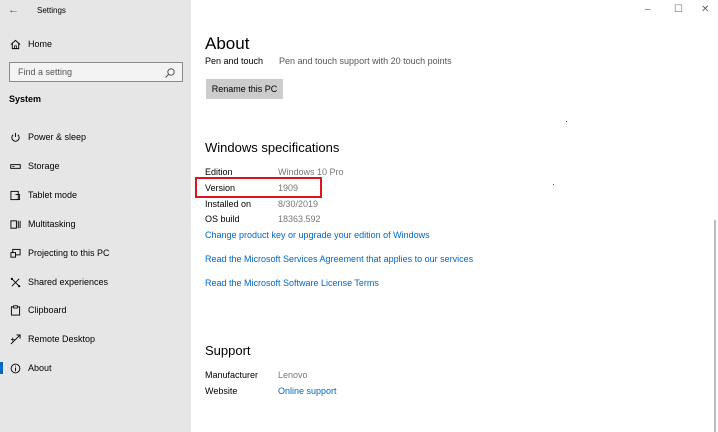  Describe the element at coordinates (228, 350) in the screenshot. I see `support-heading: Support` at that location.